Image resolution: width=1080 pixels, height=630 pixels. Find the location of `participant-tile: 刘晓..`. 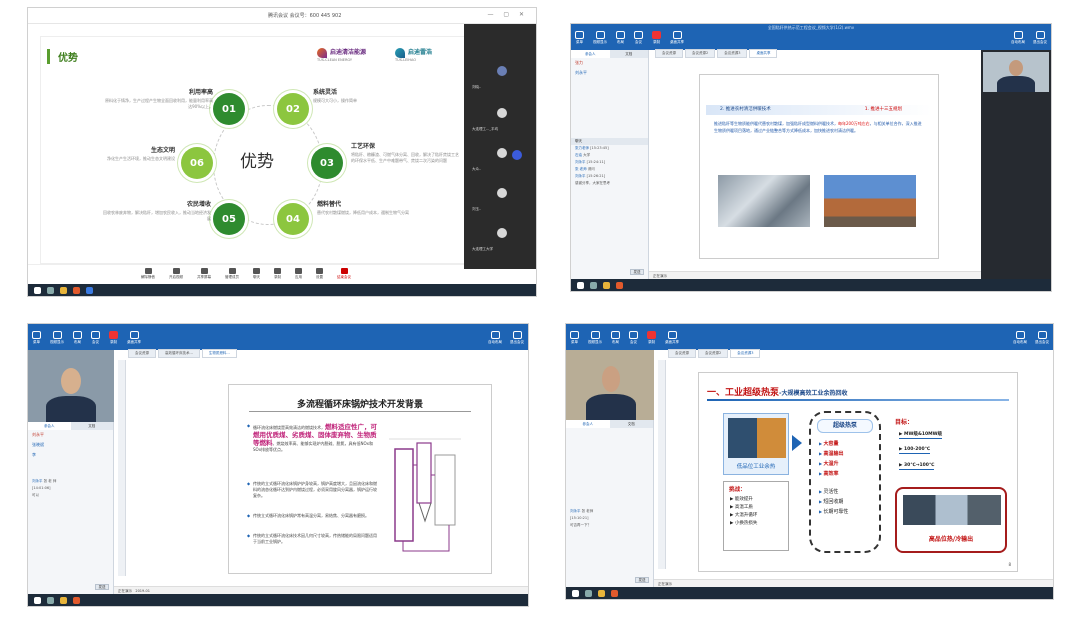

participant-tile: 刘晓.. is located at coordinates (501, 72).